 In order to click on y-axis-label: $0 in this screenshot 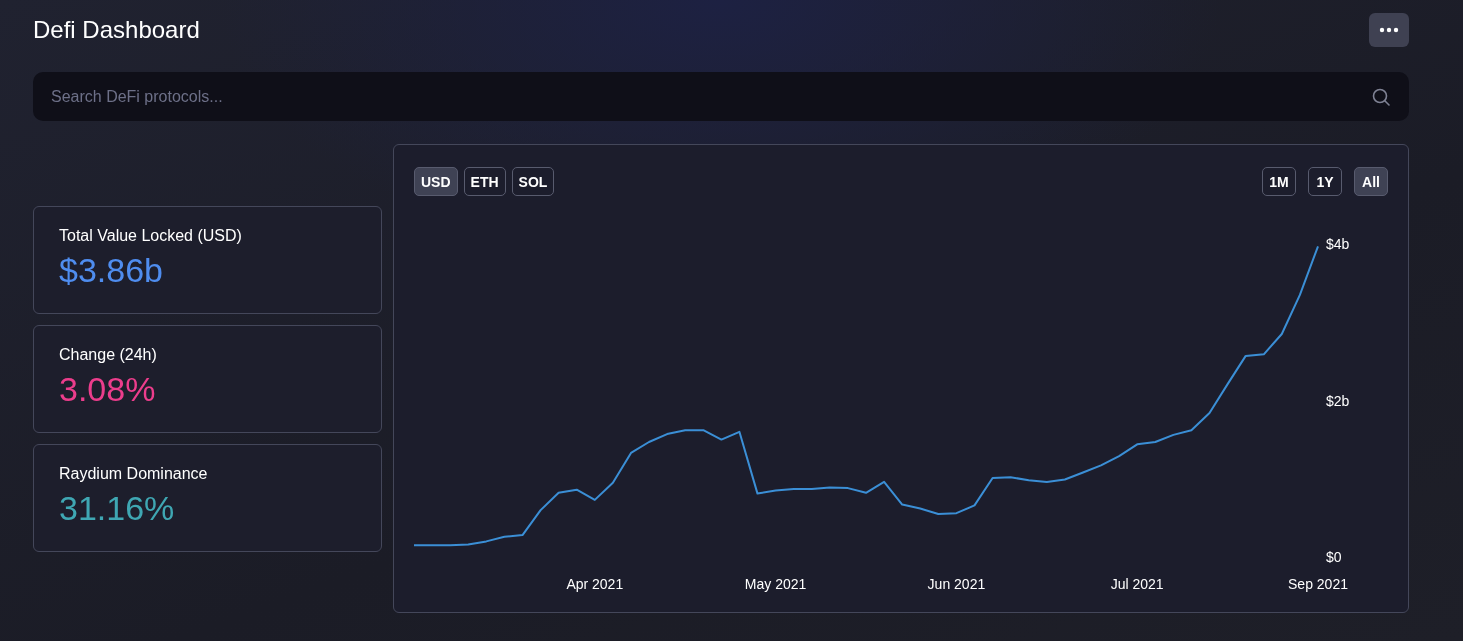, I will do `click(1334, 557)`.